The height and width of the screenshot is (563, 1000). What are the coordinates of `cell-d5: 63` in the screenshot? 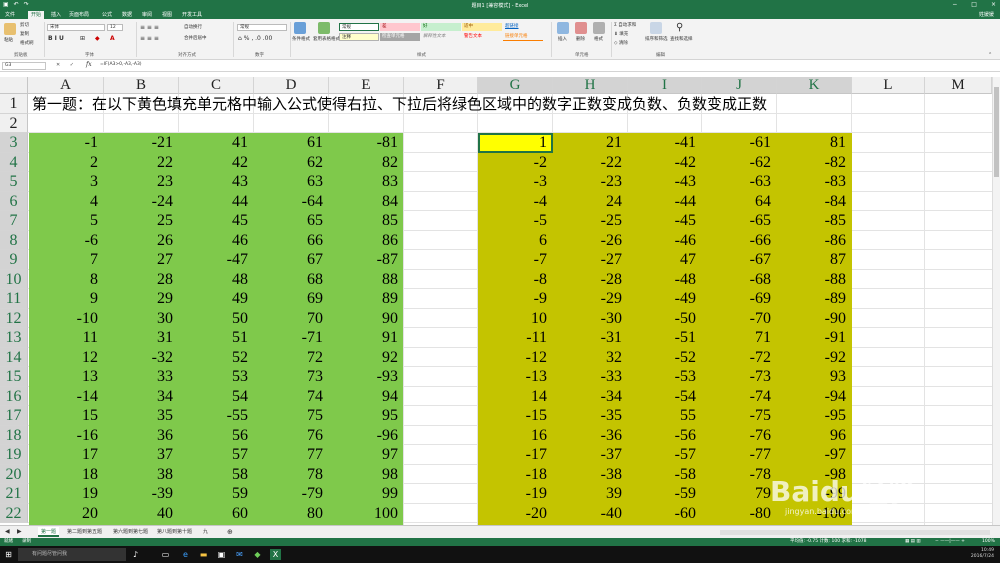 It's located at (291, 182).